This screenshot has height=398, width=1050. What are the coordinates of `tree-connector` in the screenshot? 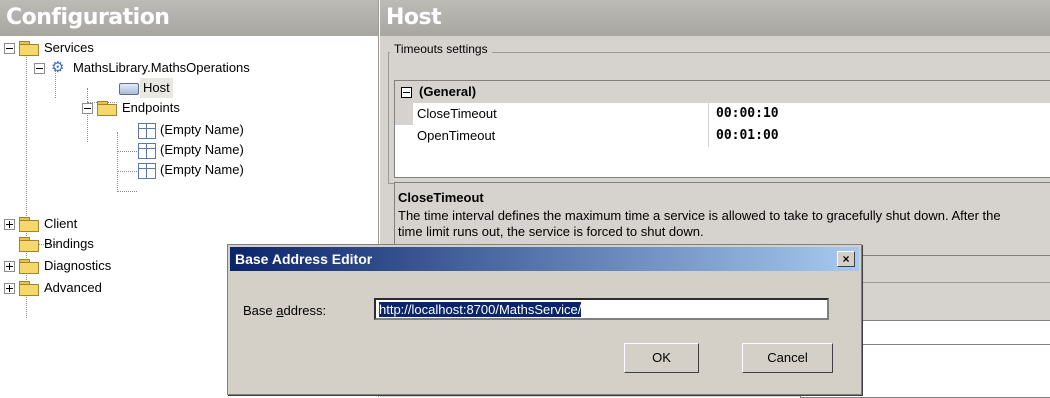 It's located at (127, 192).